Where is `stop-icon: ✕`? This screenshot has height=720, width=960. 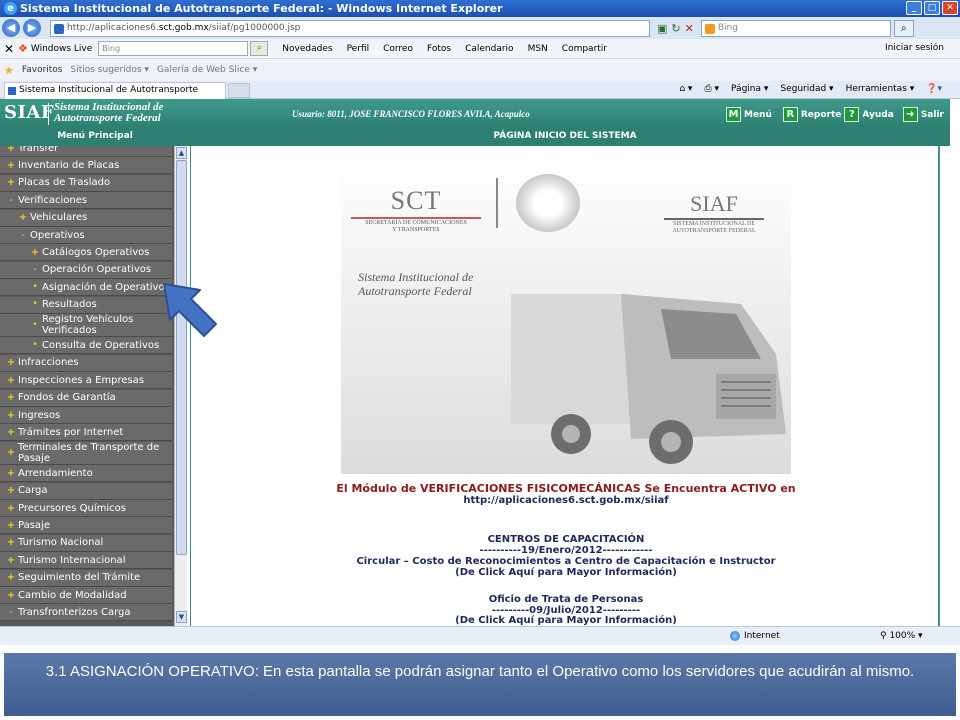 stop-icon: ✕ is located at coordinates (689, 28).